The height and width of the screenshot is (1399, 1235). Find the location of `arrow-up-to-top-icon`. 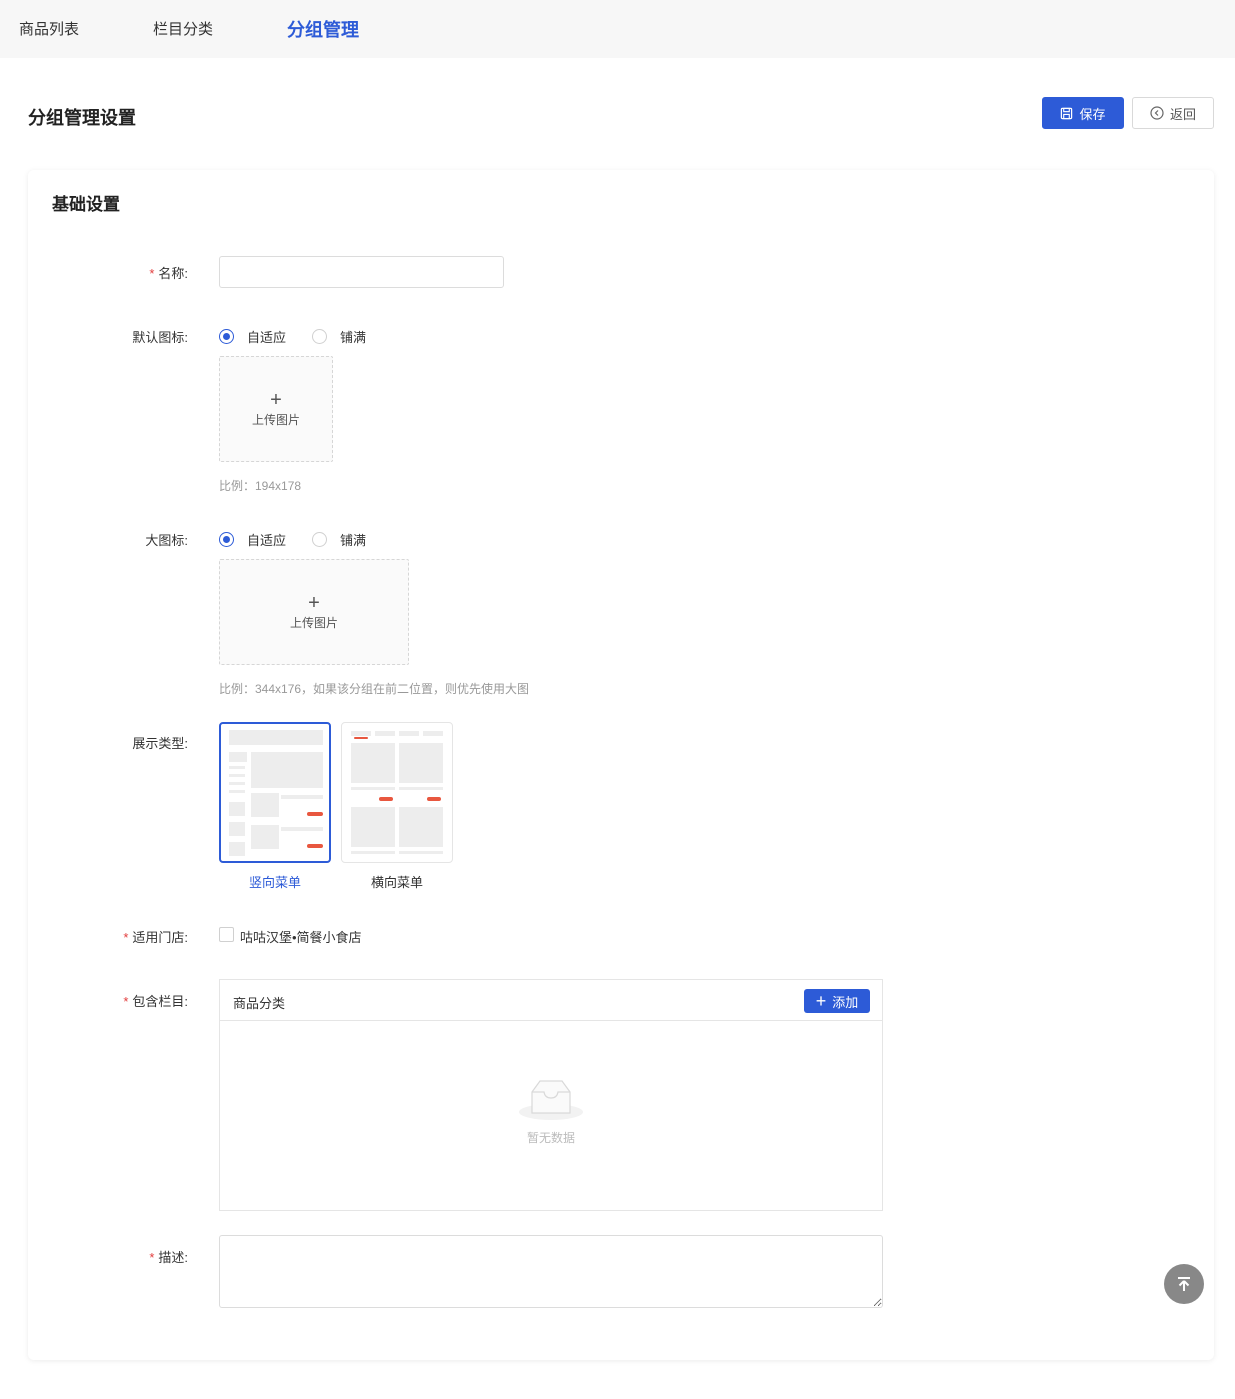

arrow-up-to-top-icon is located at coordinates (1184, 1284).